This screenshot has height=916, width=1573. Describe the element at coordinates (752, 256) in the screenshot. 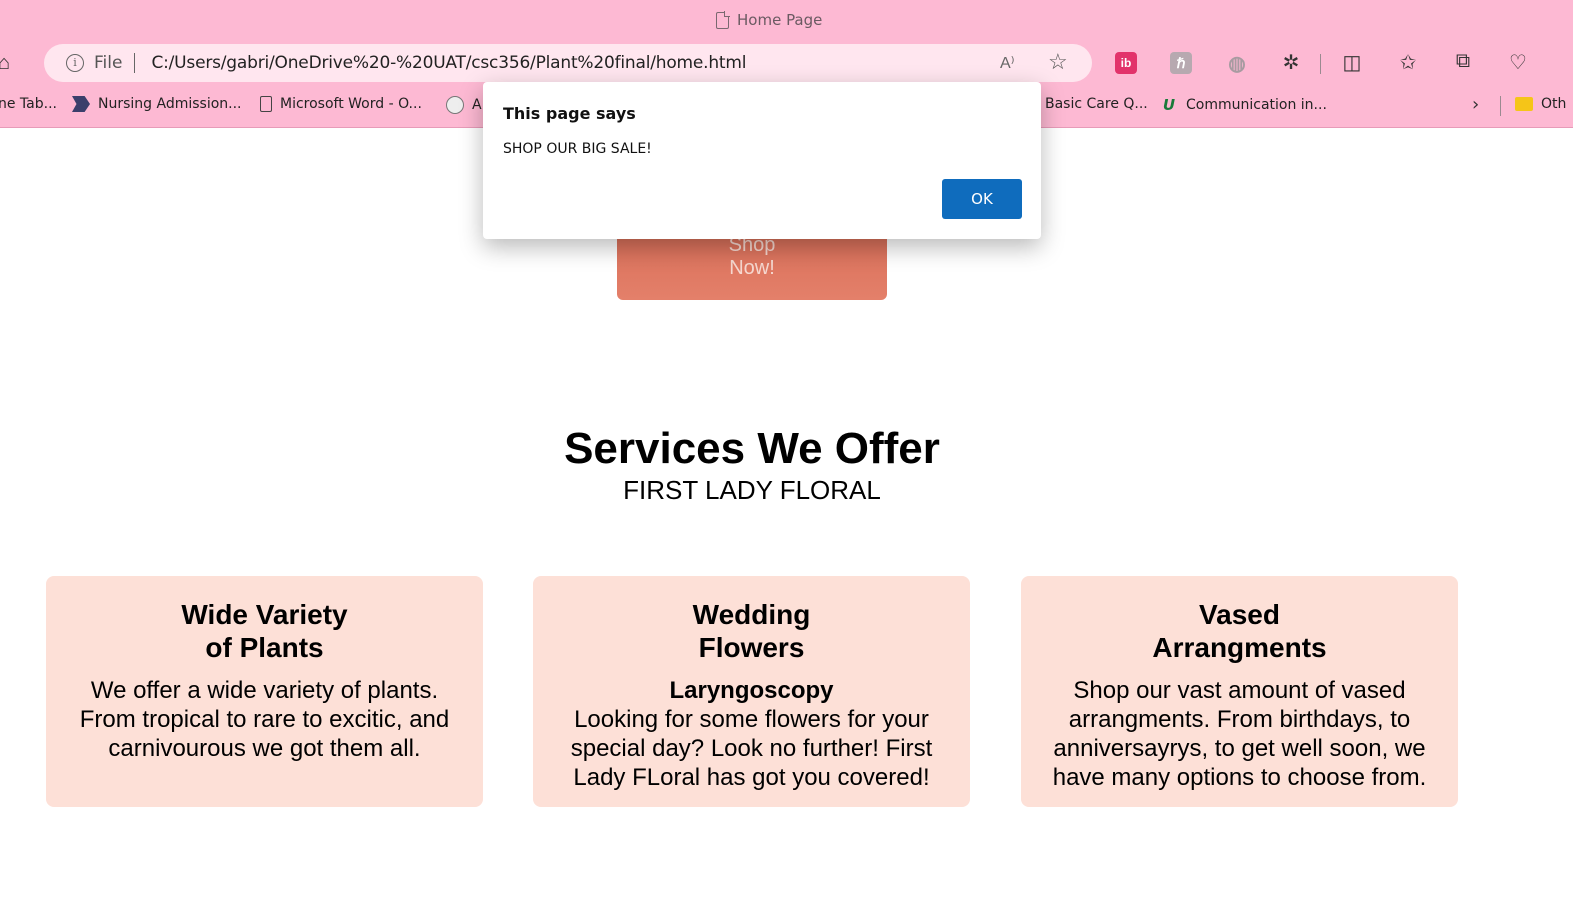

I see `shop-now-label: Shop Now!` at that location.